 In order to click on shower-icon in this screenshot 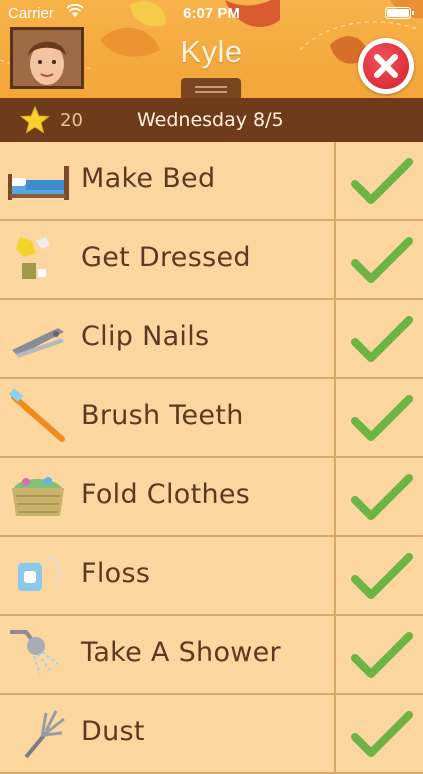, I will do `click(34, 652)`.